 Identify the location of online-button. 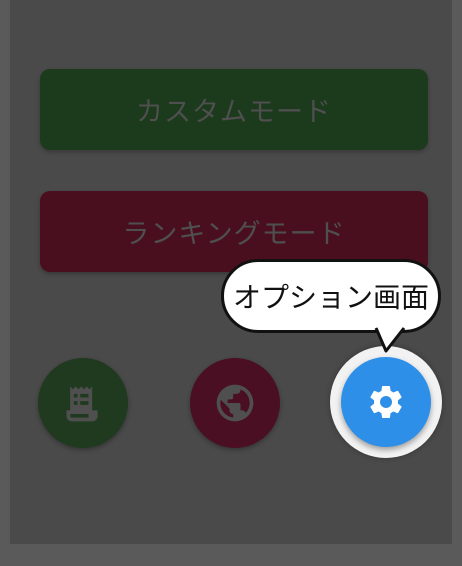
(235, 403).